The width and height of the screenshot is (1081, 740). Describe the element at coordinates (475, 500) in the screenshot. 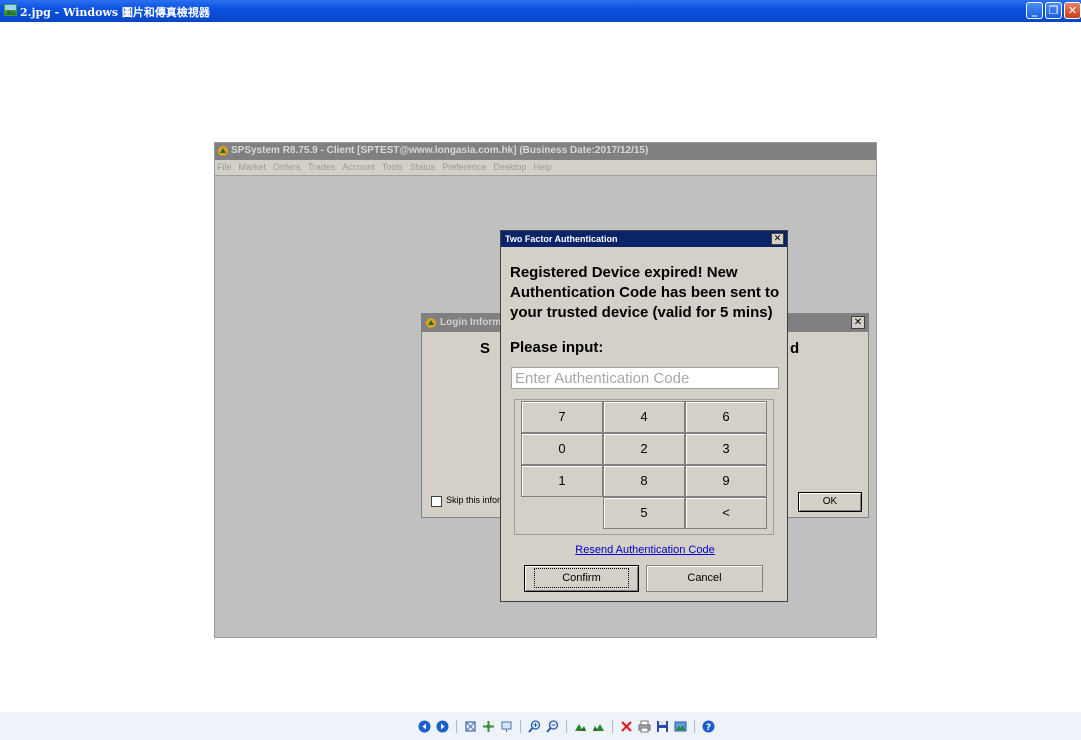

I see `skip-info-label: Skip this inforr` at that location.